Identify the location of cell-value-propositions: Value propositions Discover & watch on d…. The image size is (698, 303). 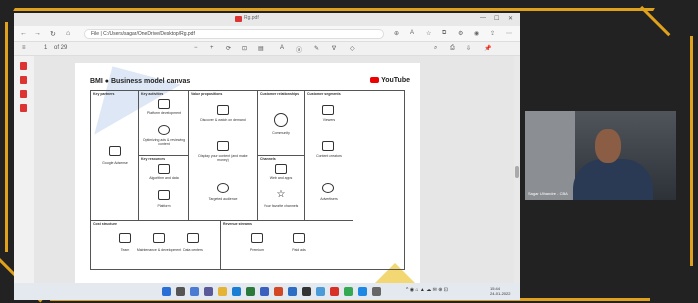
(223, 156).